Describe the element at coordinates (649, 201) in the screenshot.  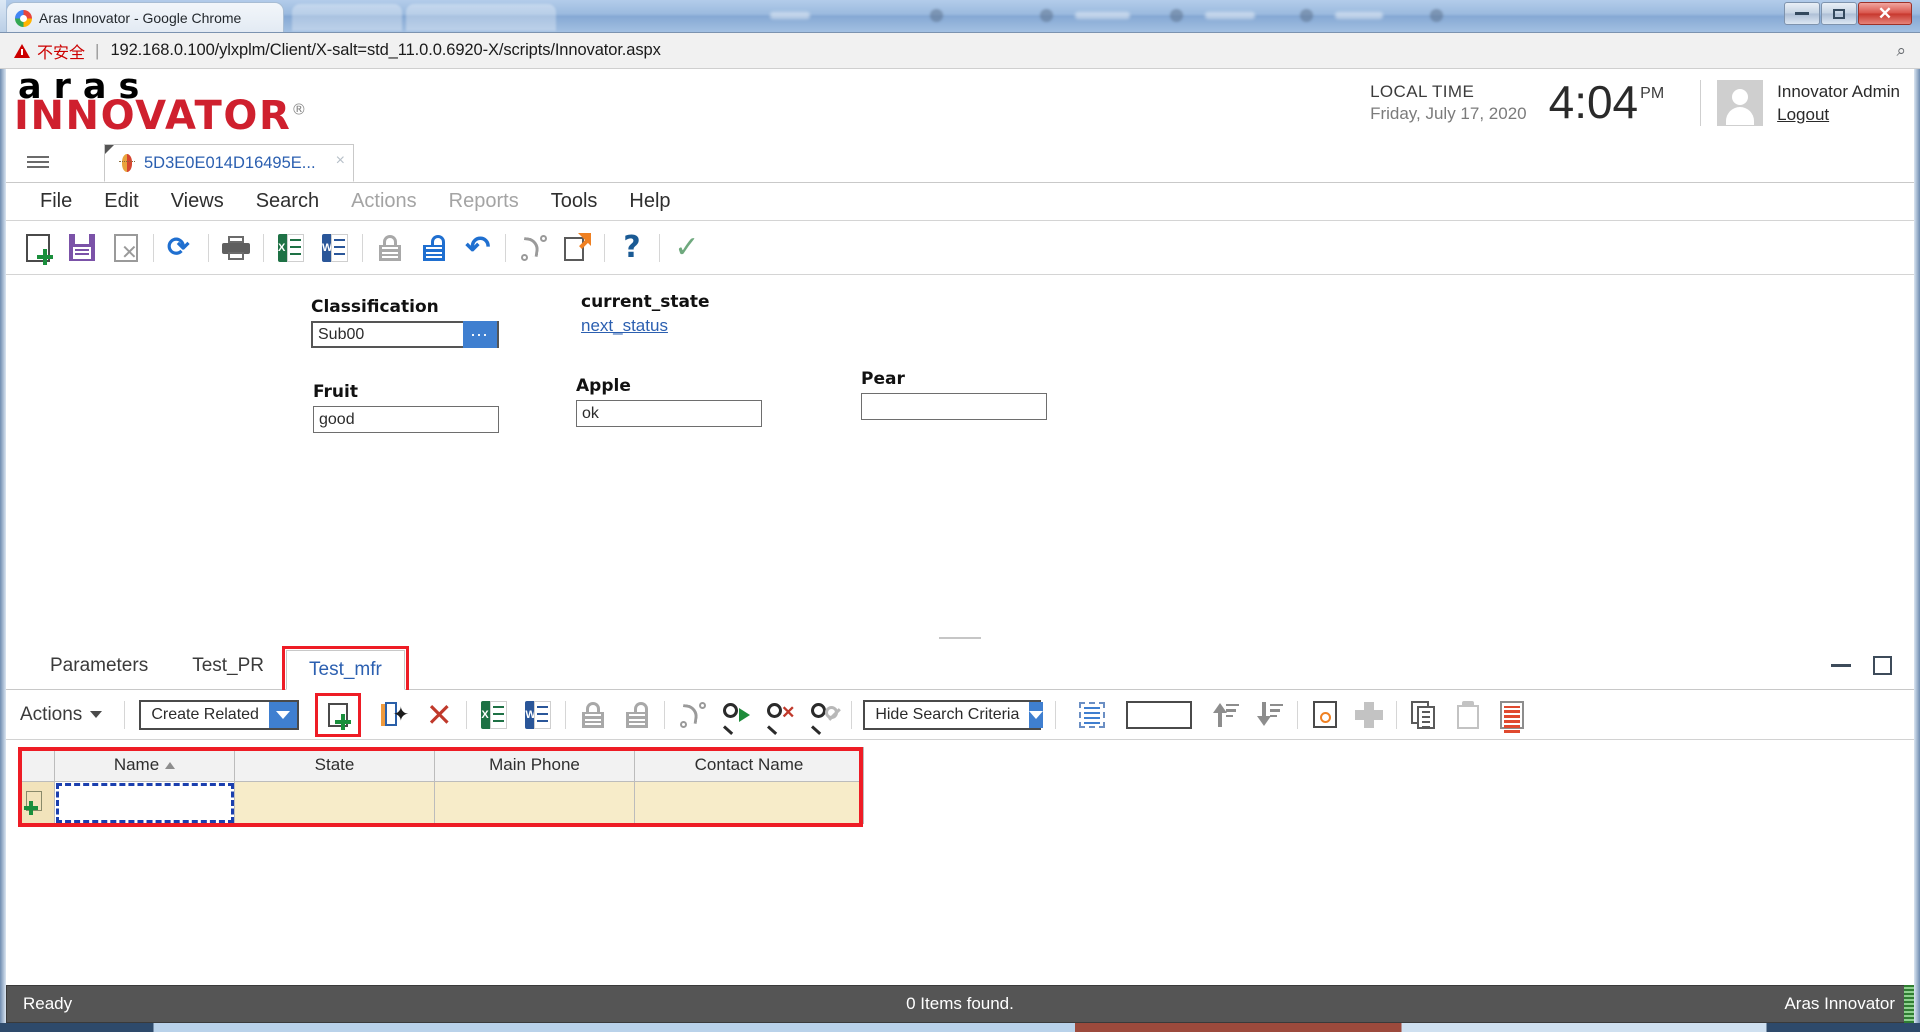
I see `menu-item-help: Help` at that location.